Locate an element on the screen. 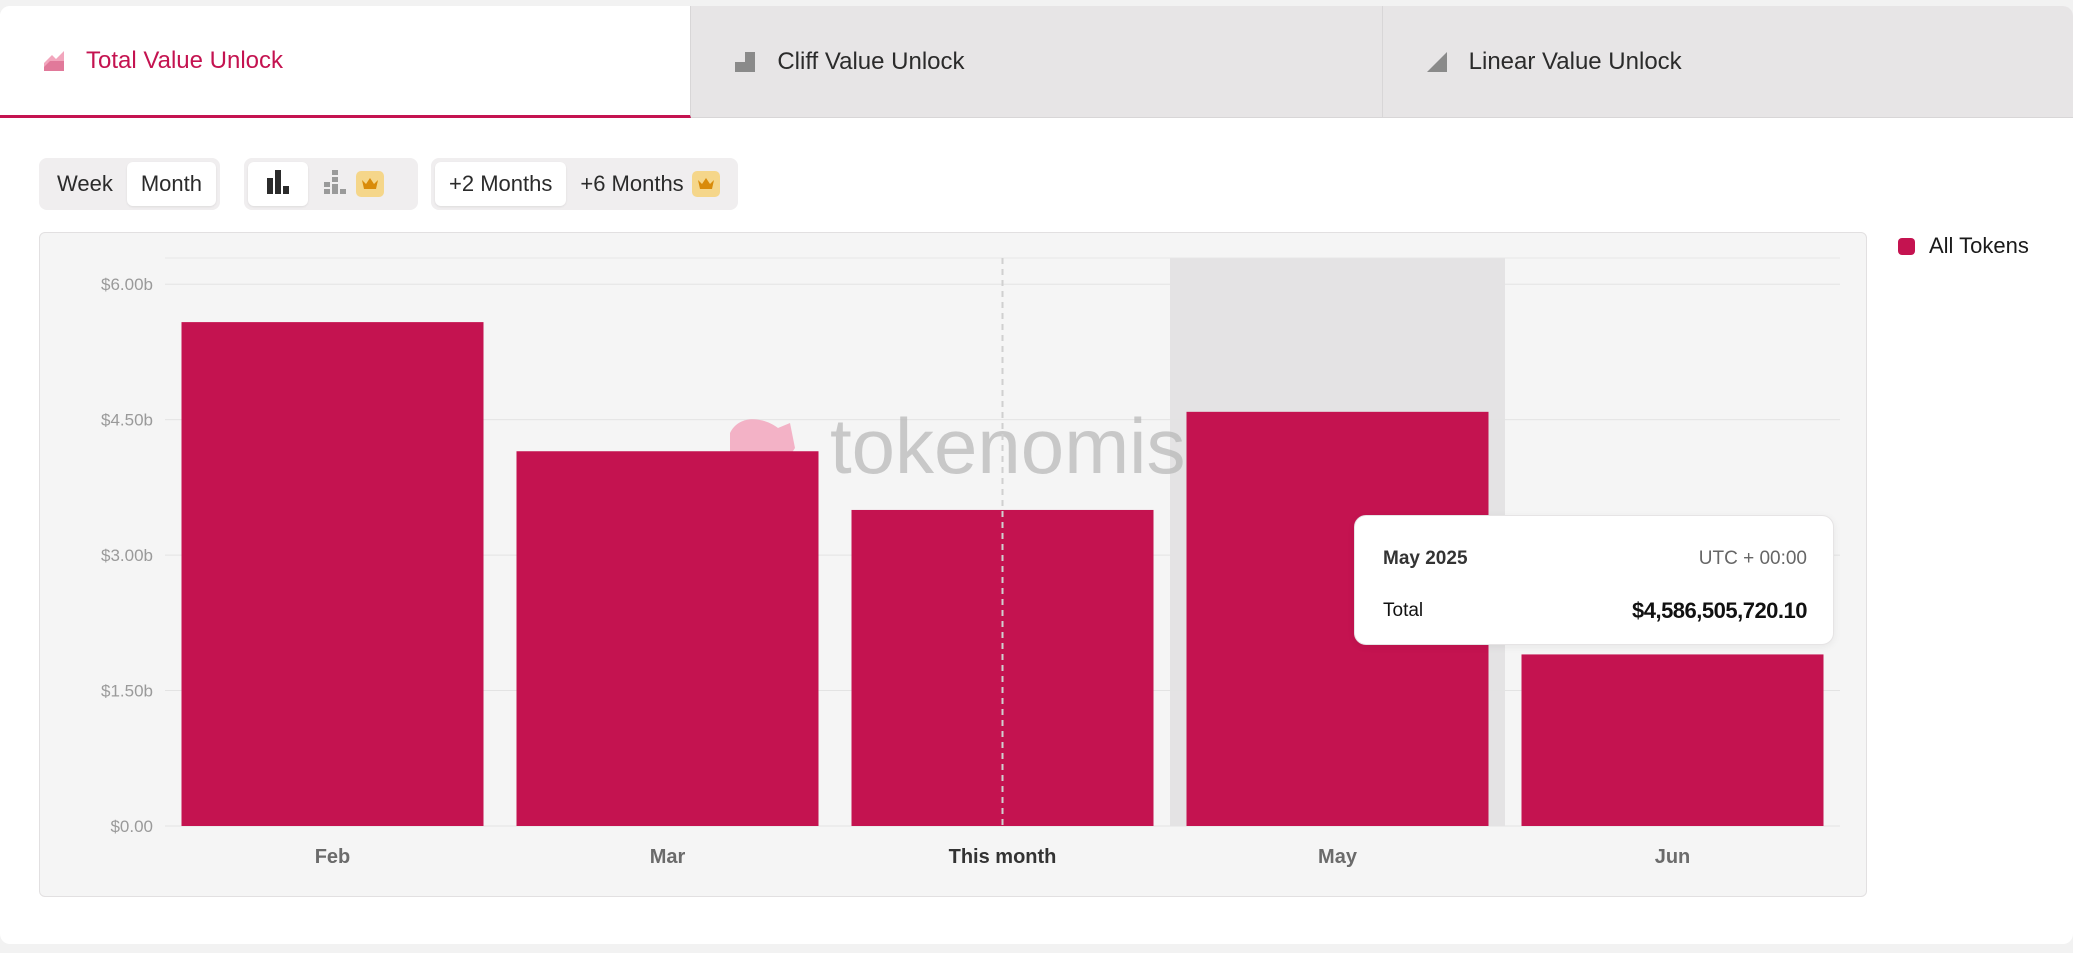  legend-swatch is located at coordinates (1906, 246).